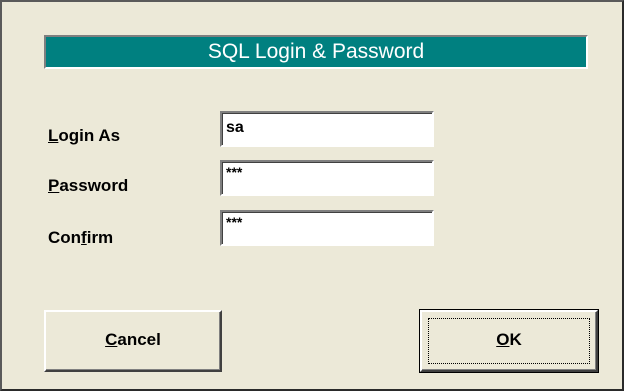  I want to click on ok-button: OK, so click(509, 341).